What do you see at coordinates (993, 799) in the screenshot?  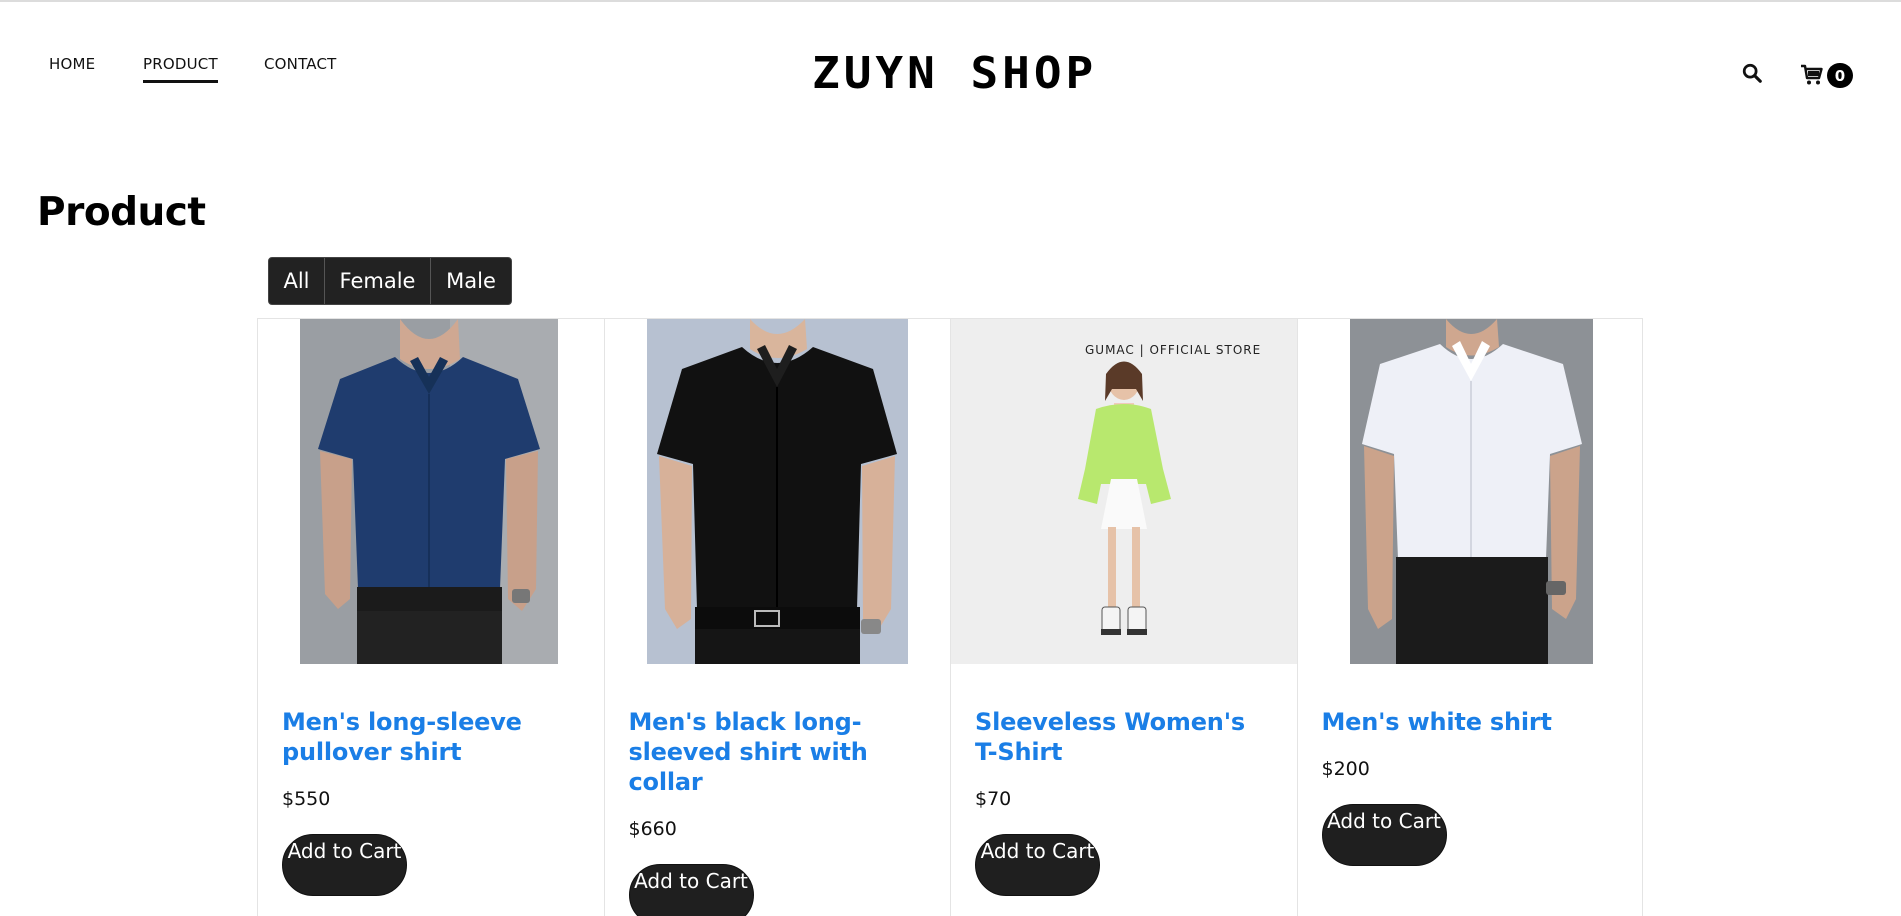 I see `product-price: $70` at bounding box center [993, 799].